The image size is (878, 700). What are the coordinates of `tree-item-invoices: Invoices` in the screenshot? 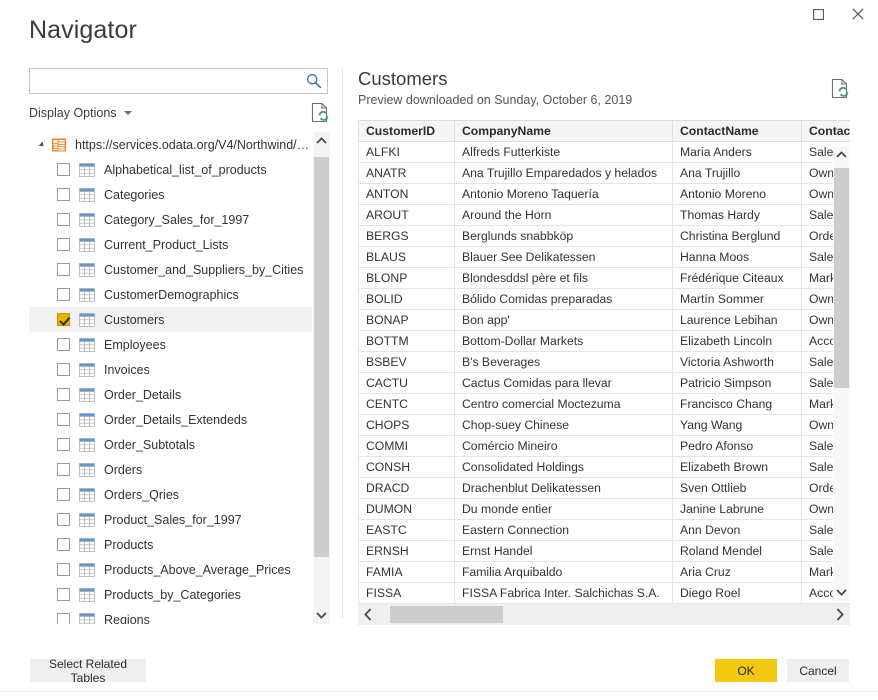 It's located at (170, 369).